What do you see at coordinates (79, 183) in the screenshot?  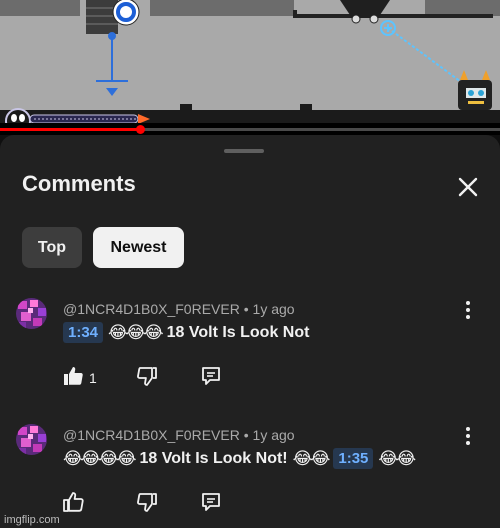 I see `comments-title: Comments` at bounding box center [79, 183].